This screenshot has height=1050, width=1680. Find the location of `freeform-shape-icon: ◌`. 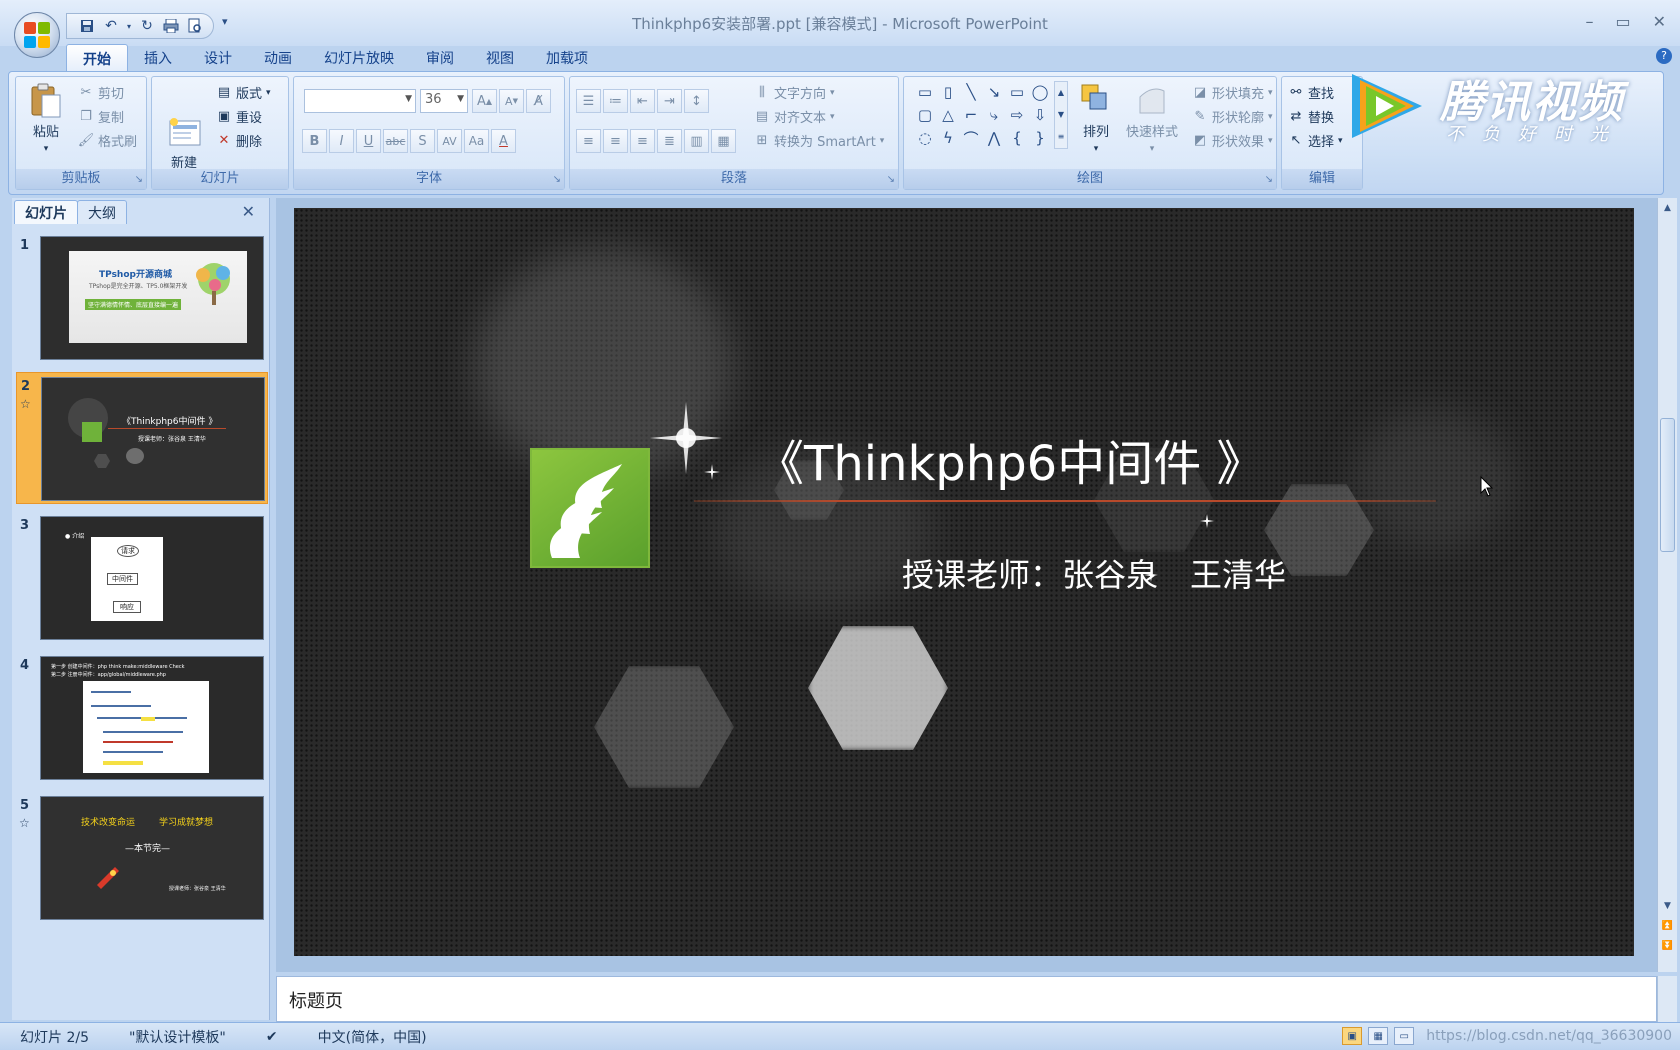

freeform-shape-icon: ◌ is located at coordinates (925, 138).